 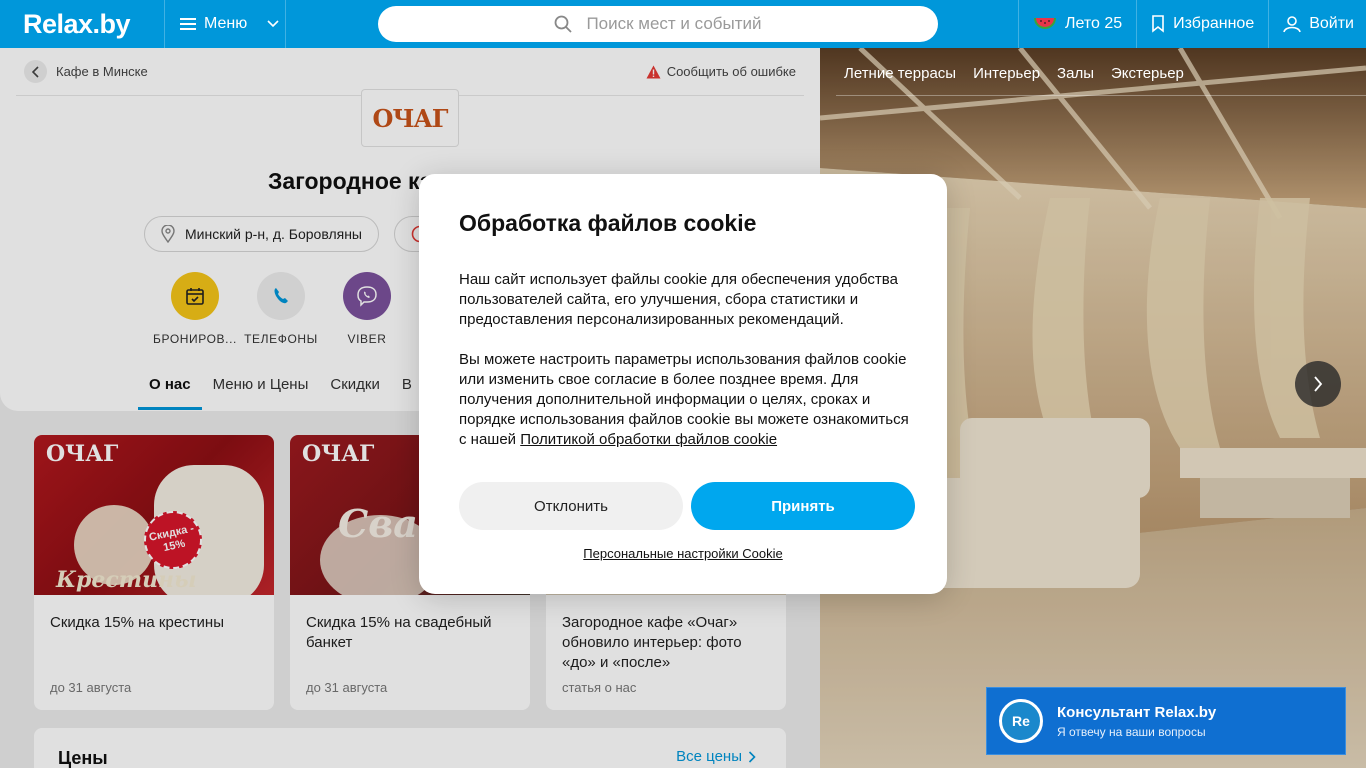 I want to click on hamburger-icon, so click(x=188, y=24).